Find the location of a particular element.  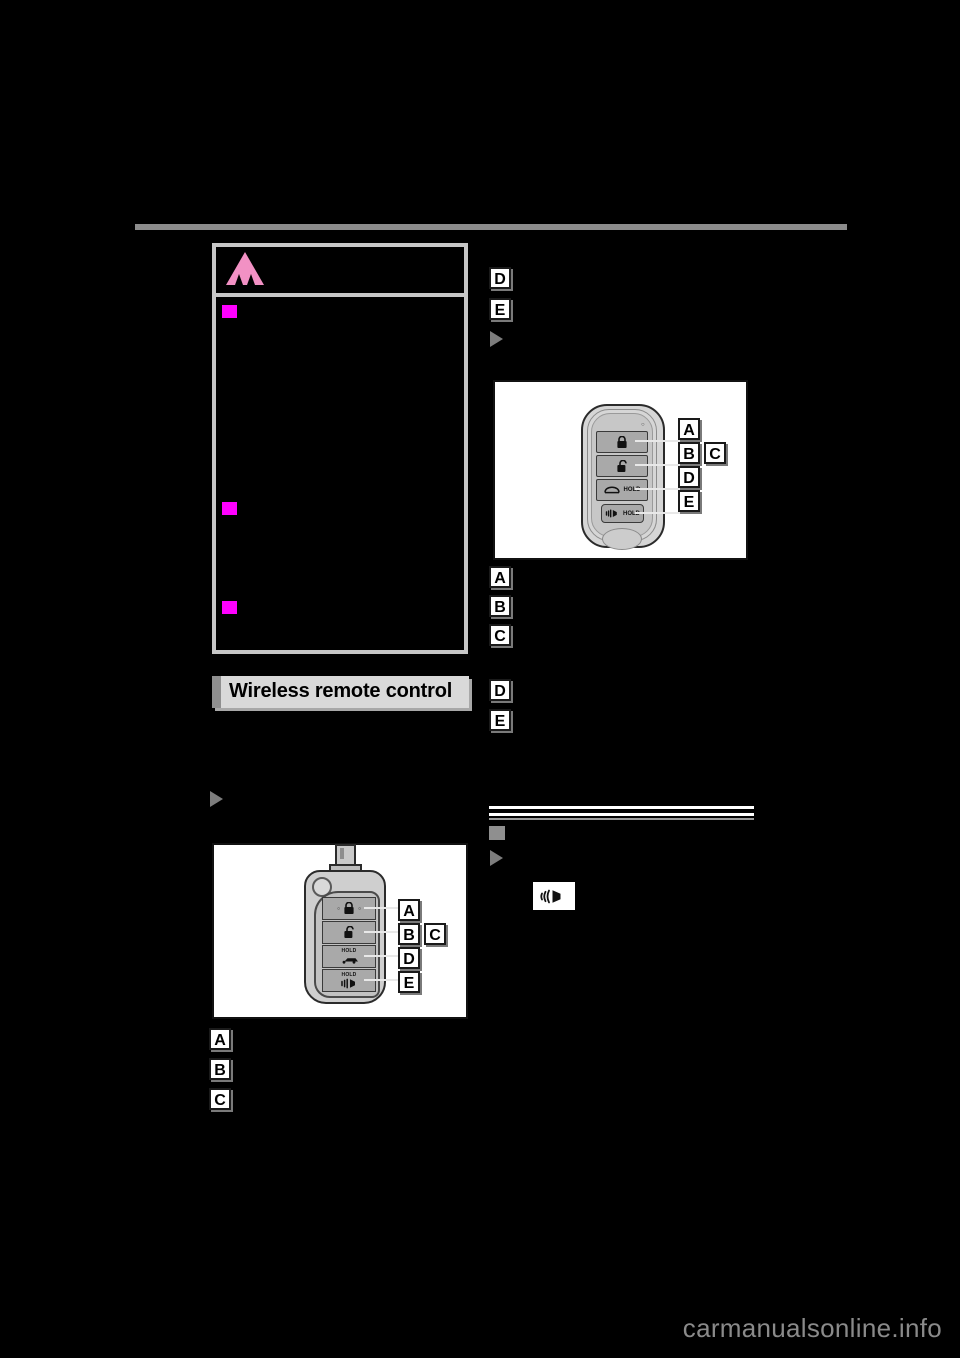

smart-key-emblem is located at coordinates (622, 539).